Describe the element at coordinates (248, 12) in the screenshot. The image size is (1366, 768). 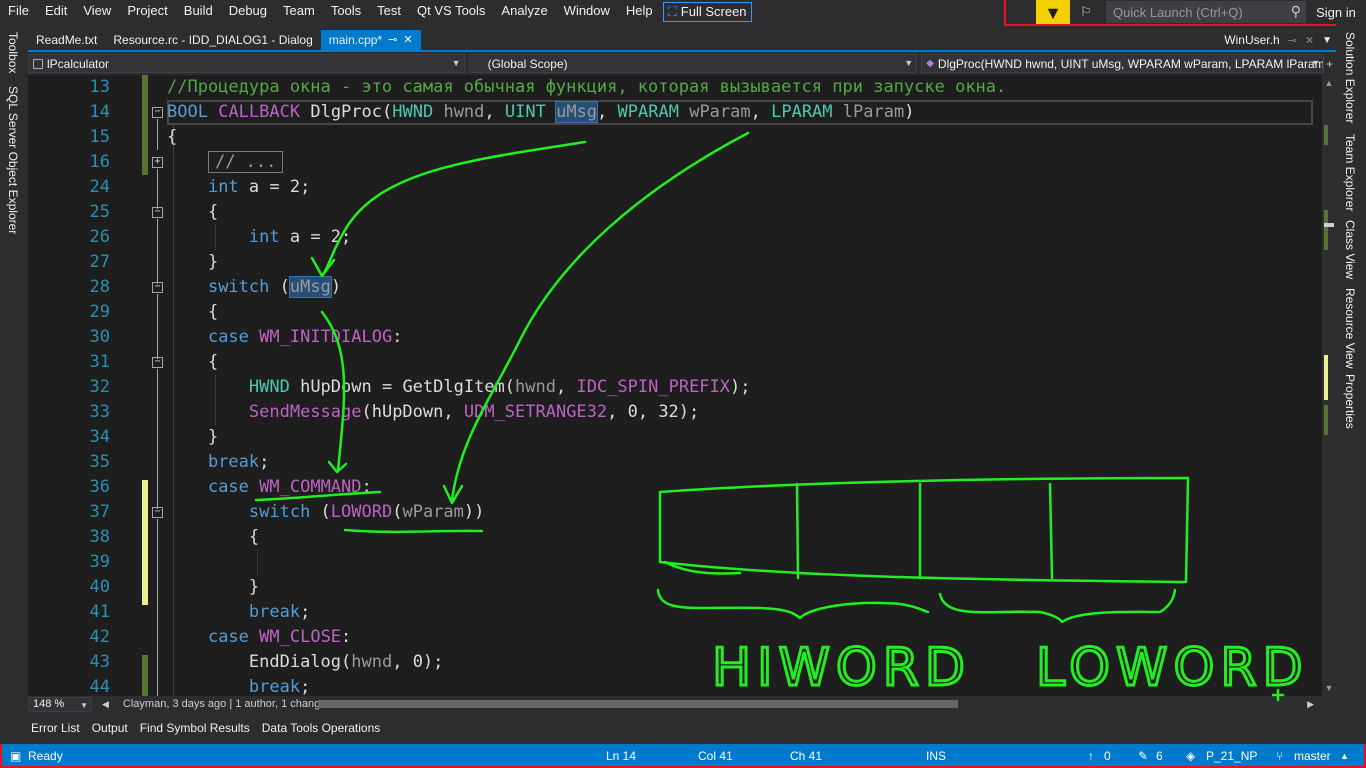
I see `menu-debug: Debug` at that location.